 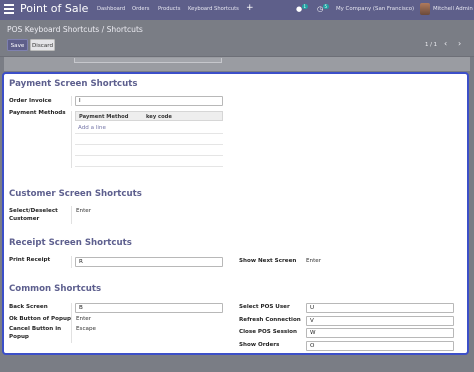 I want to click on receipt-section-title: Receipt Screen Shortcuts, so click(x=70, y=243).